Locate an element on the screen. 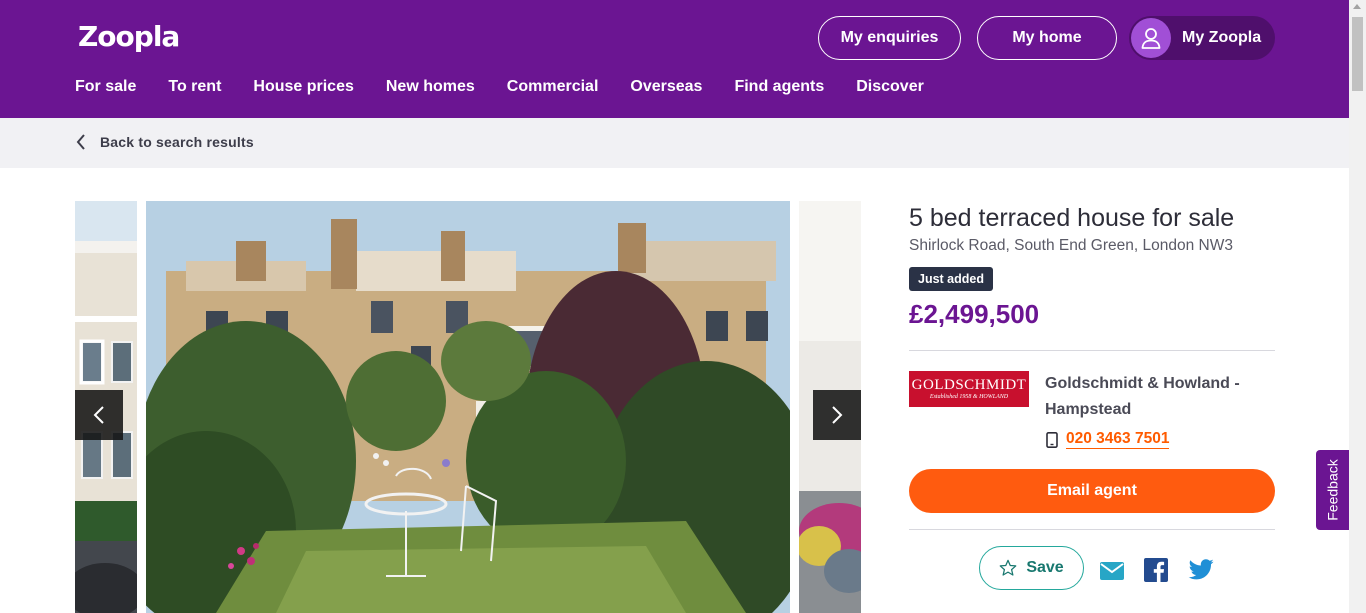 Image resolution: width=1366 pixels, height=613 pixels. twitter-icon is located at coordinates (1201, 570).